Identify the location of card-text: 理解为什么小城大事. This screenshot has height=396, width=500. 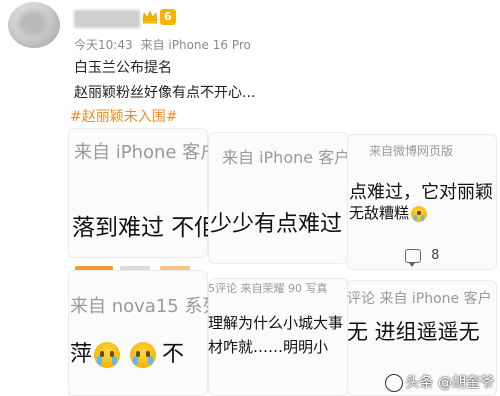
(276, 323).